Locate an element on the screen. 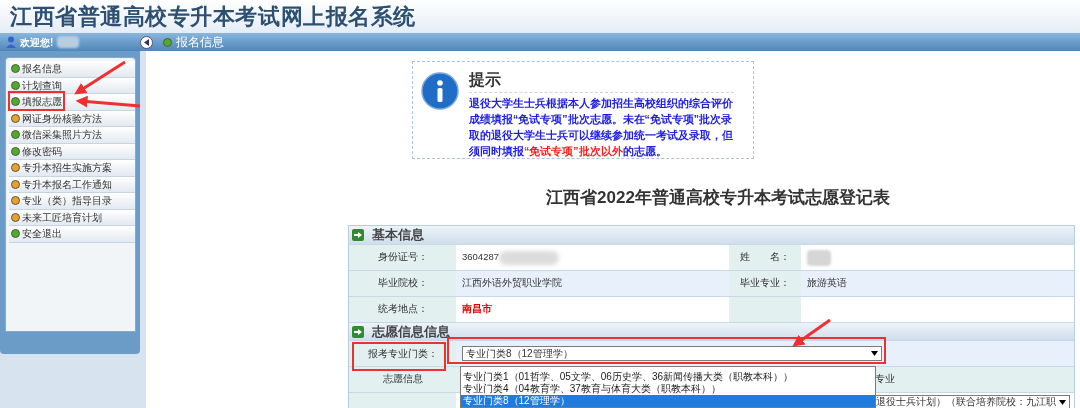 This screenshot has width=1080, height=408. dropdown-option: 专业门类1（01哲学、05文学、06历史学、36新闻传播大类（职教本科）） is located at coordinates (668, 377).